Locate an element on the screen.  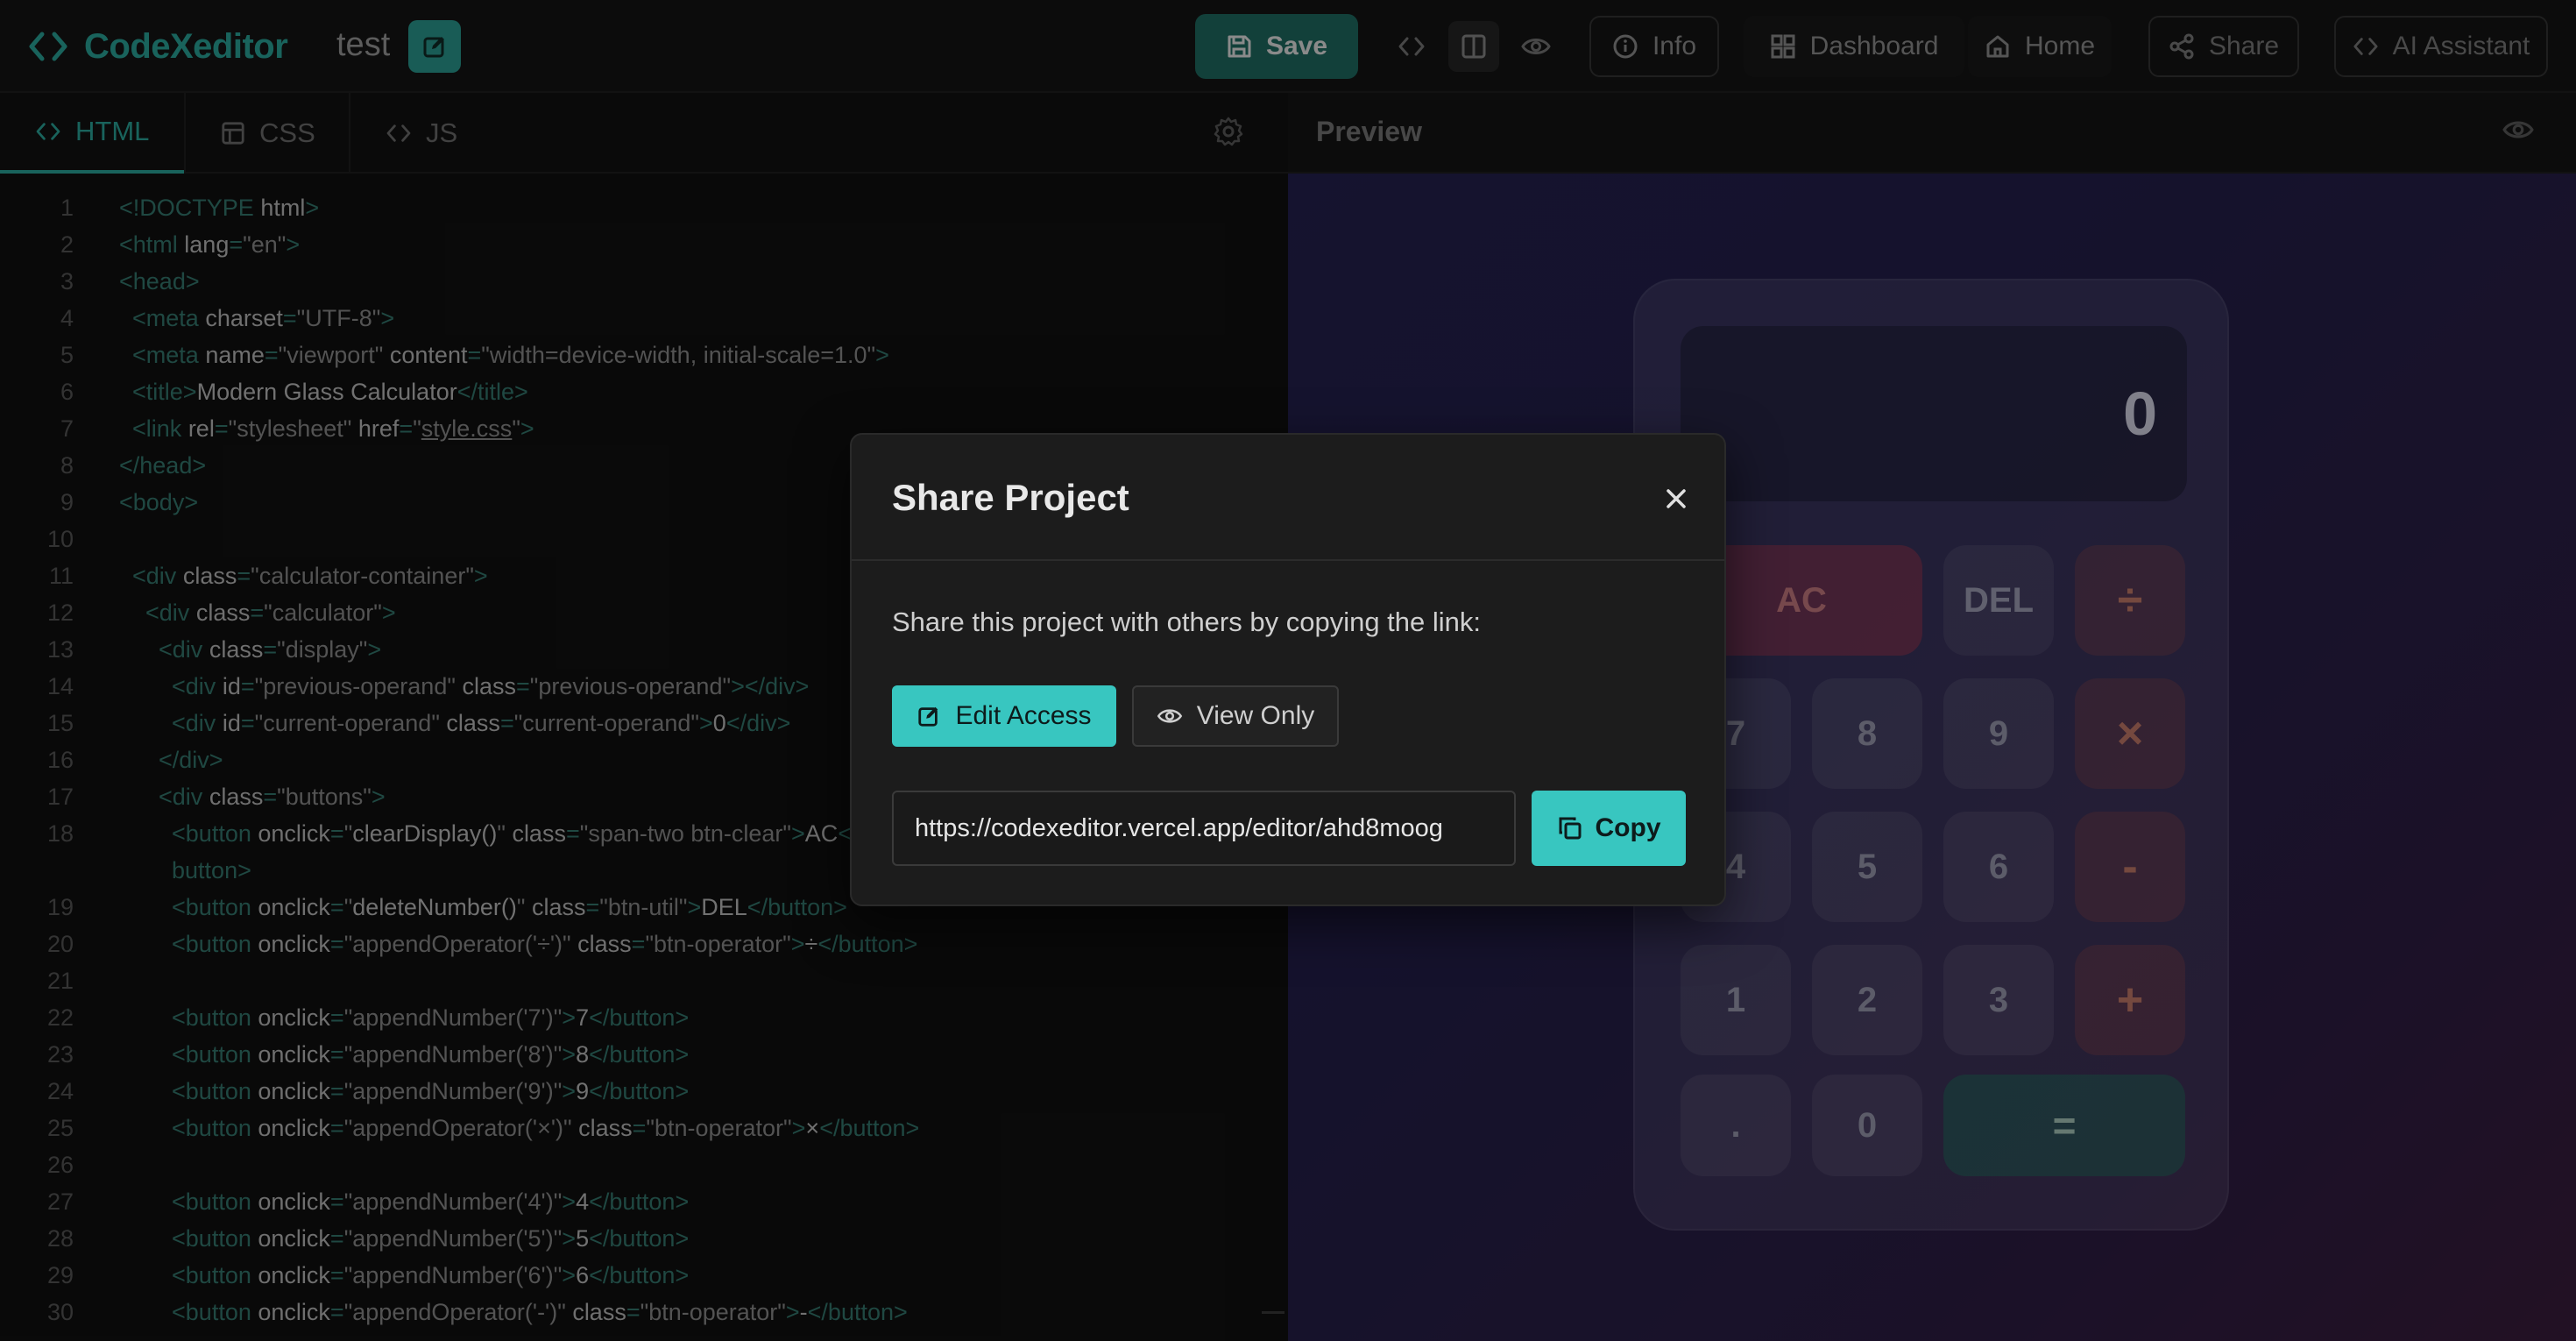
dialog-divider is located at coordinates (1288, 560).